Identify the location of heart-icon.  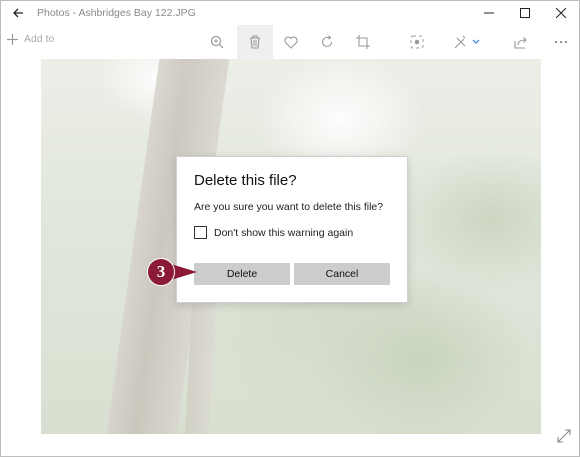
(291, 42).